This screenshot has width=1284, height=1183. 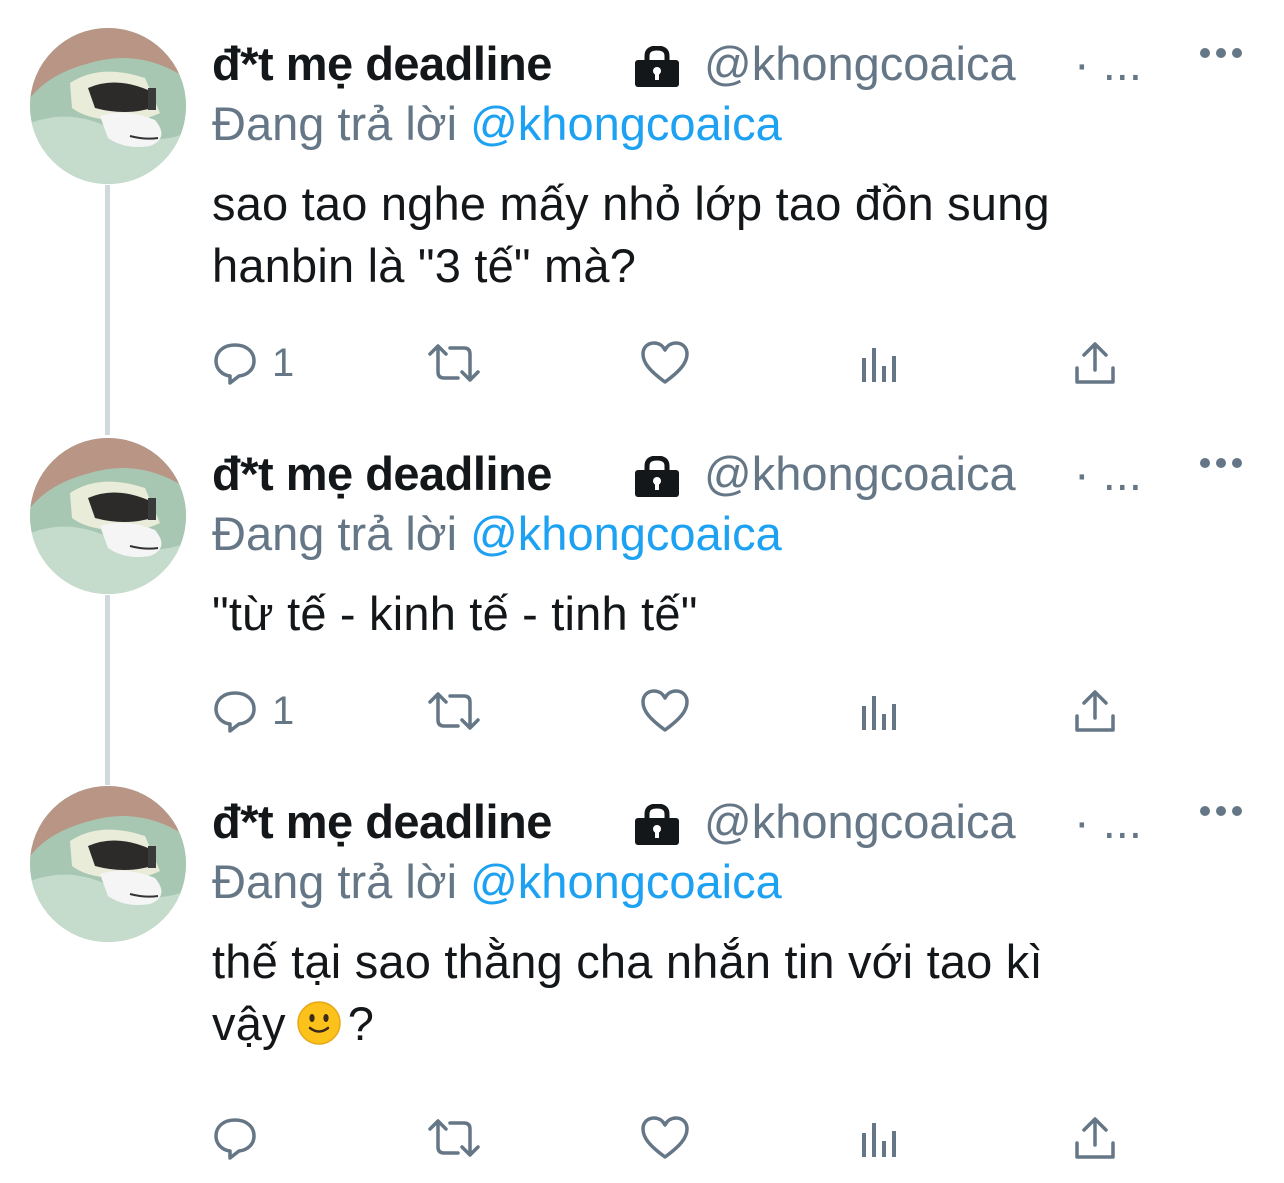 I want to click on reply-button, so click(x=242, y=1138).